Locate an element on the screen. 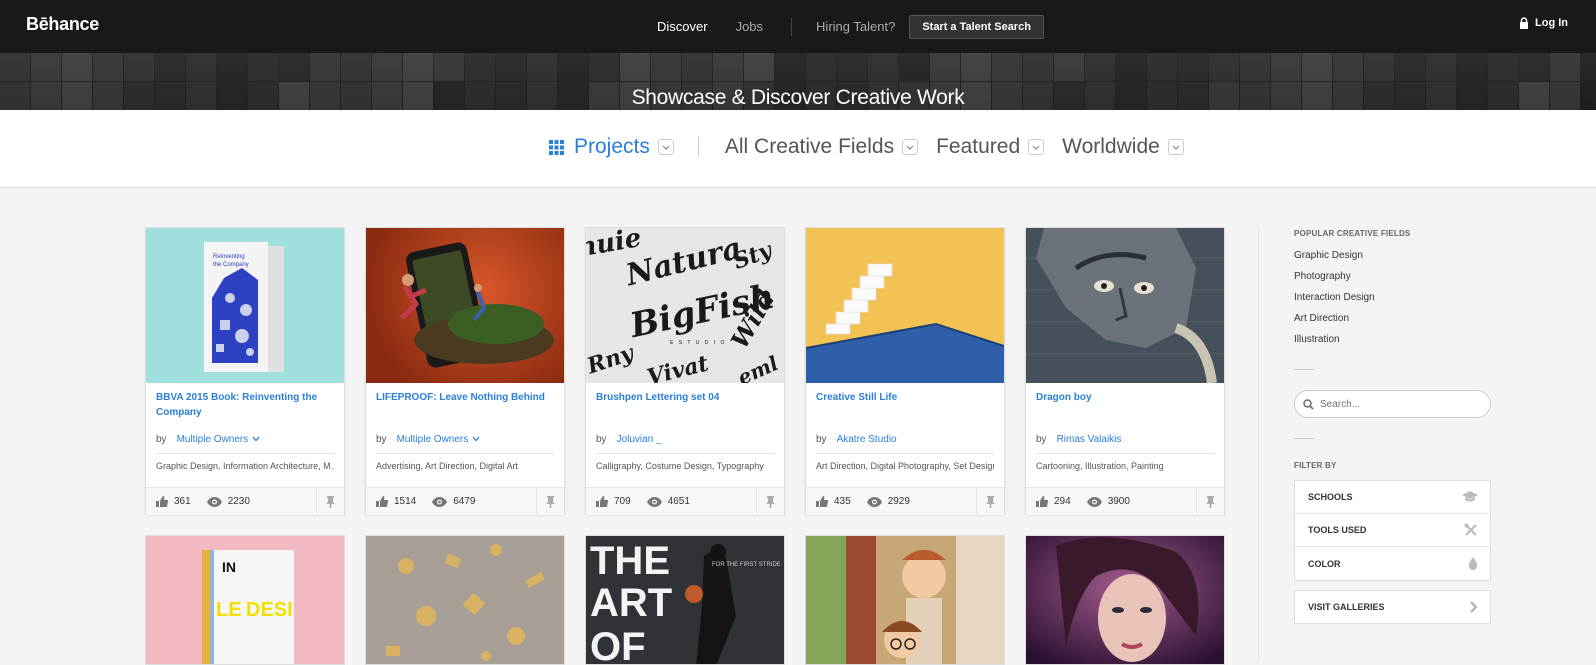 Image resolution: width=1596 pixels, height=665 pixels. project-title: Dragon boy is located at coordinates (1123, 397).